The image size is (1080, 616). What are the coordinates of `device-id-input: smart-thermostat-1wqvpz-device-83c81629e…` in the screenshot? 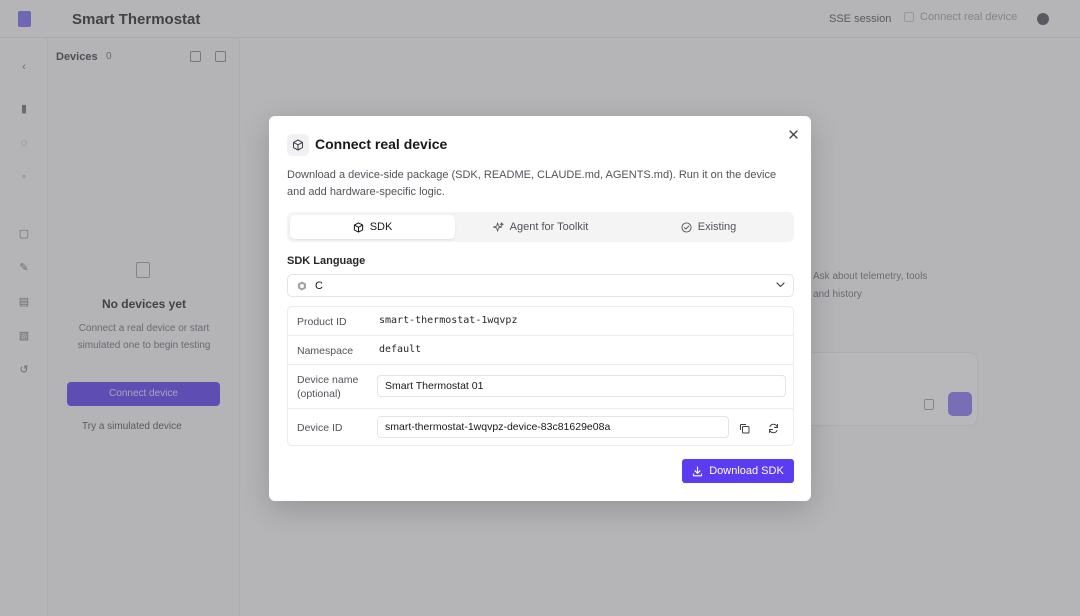 It's located at (553, 427).